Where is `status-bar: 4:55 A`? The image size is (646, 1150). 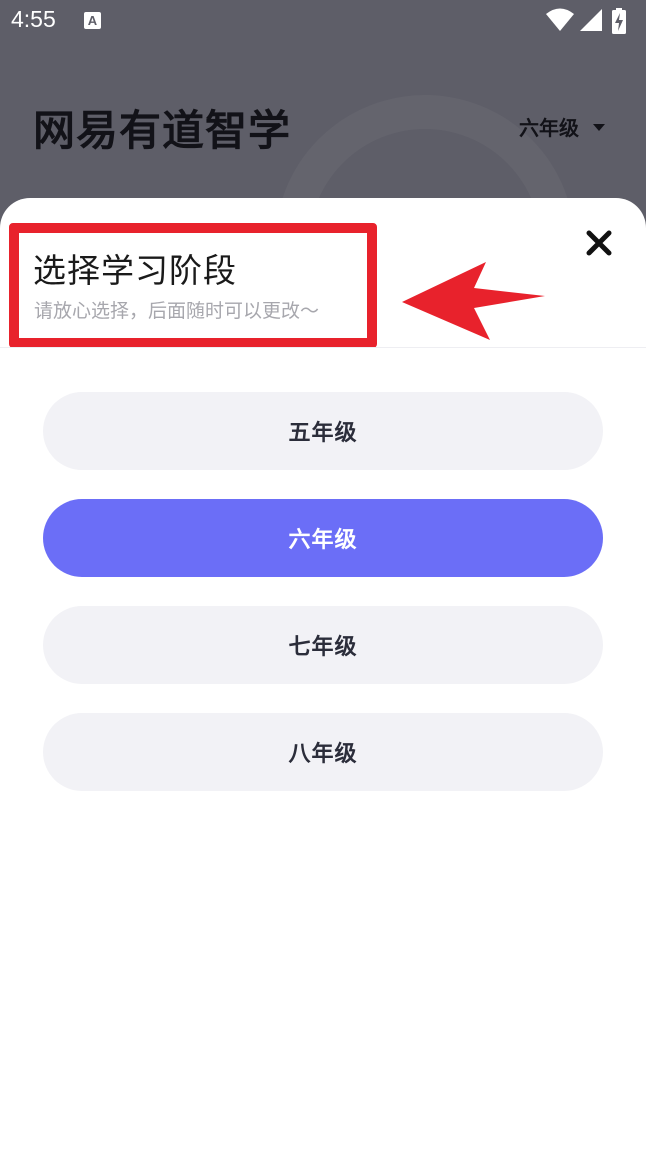 status-bar: 4:55 A is located at coordinates (323, 22).